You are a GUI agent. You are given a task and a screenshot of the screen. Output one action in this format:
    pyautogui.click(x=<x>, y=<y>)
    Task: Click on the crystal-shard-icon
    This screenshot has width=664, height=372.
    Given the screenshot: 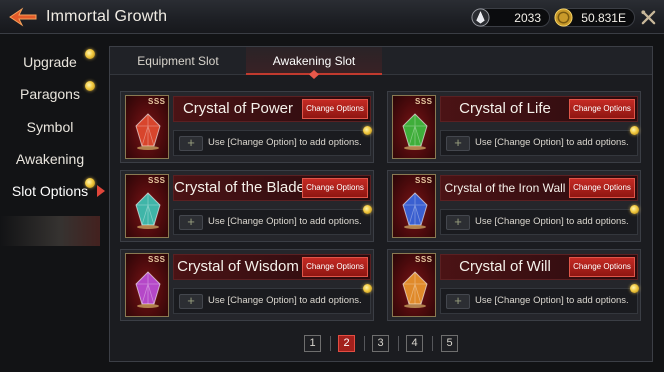 What is the action you would take?
    pyautogui.click(x=480, y=17)
    